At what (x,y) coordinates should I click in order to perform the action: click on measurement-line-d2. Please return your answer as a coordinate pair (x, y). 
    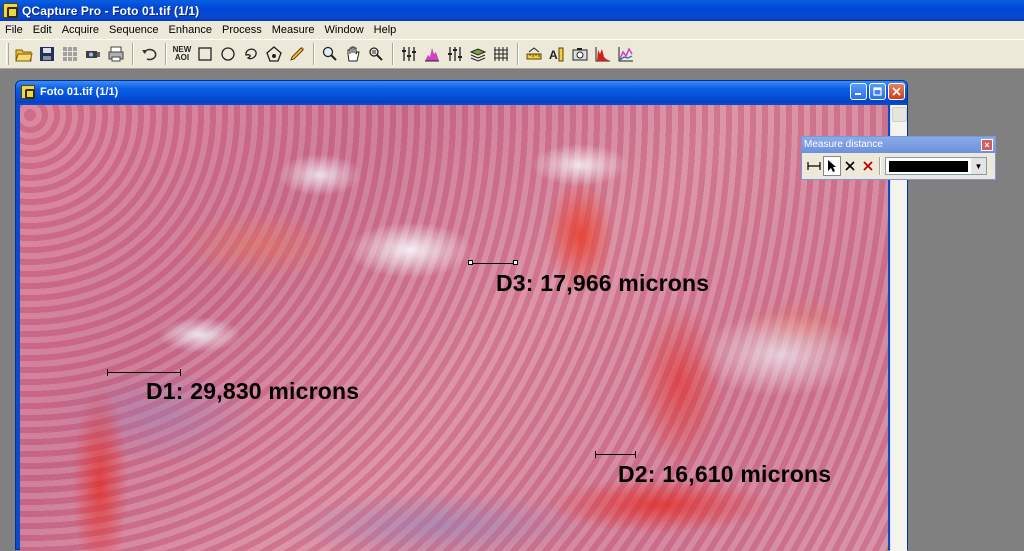
    Looking at the image, I should click on (615, 454).